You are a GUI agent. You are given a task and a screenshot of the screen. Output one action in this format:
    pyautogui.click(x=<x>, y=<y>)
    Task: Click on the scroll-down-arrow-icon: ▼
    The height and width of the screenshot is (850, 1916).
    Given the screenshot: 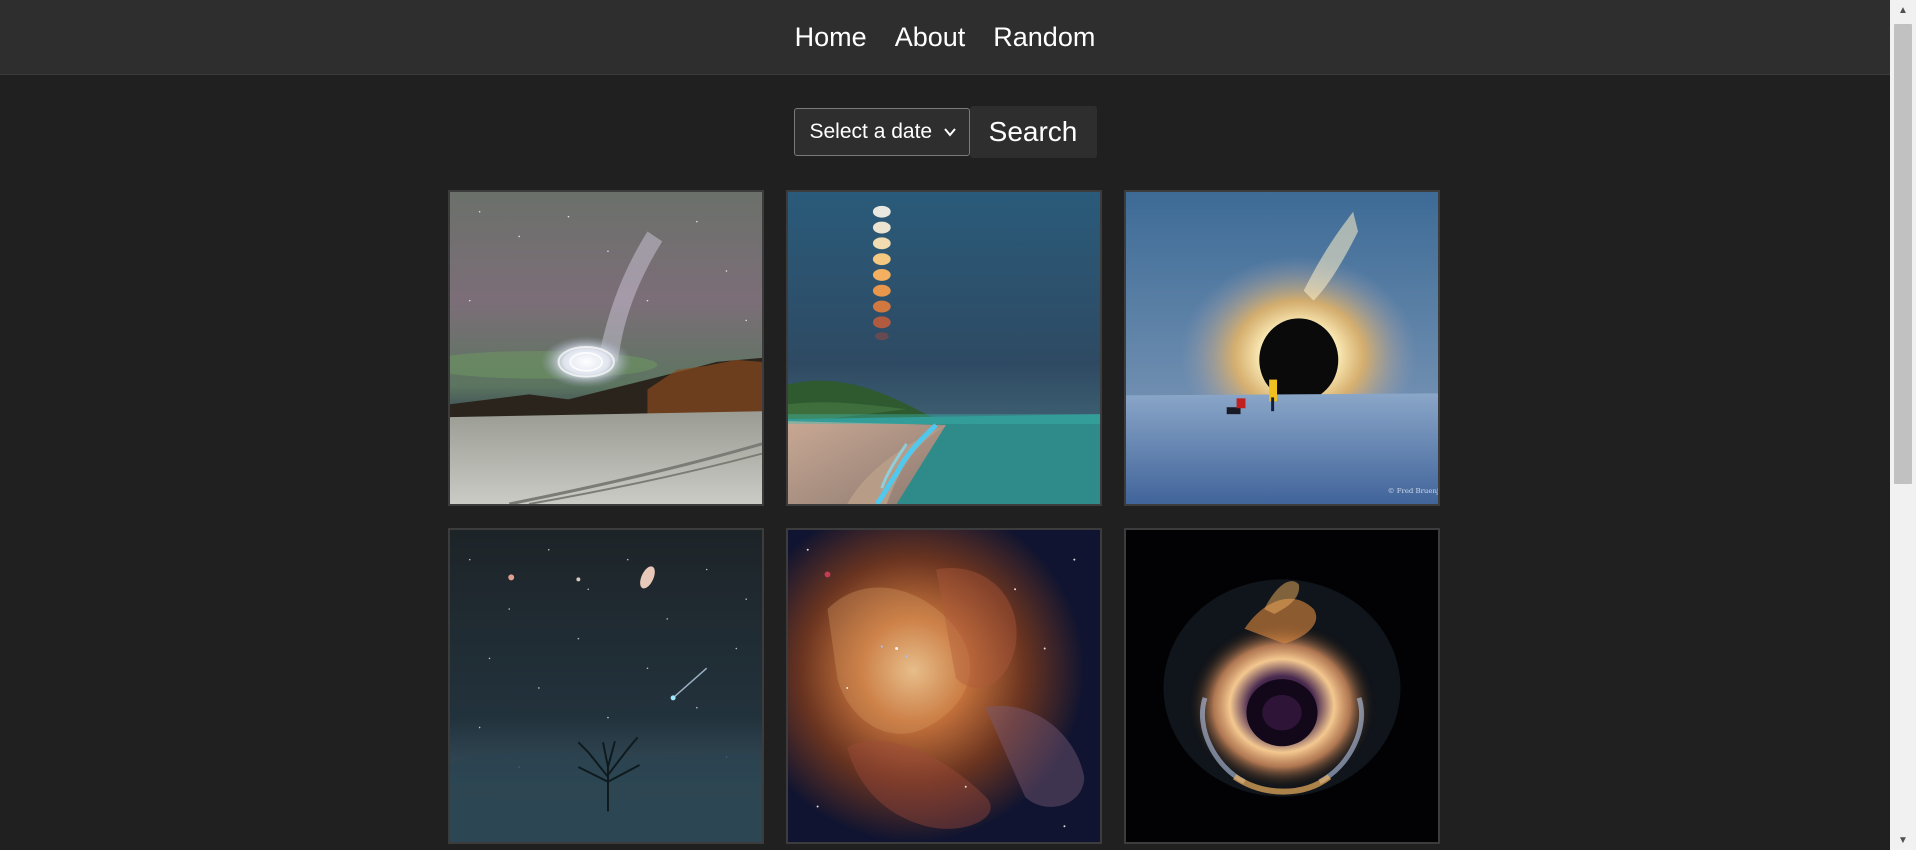 What is the action you would take?
    pyautogui.click(x=1903, y=840)
    